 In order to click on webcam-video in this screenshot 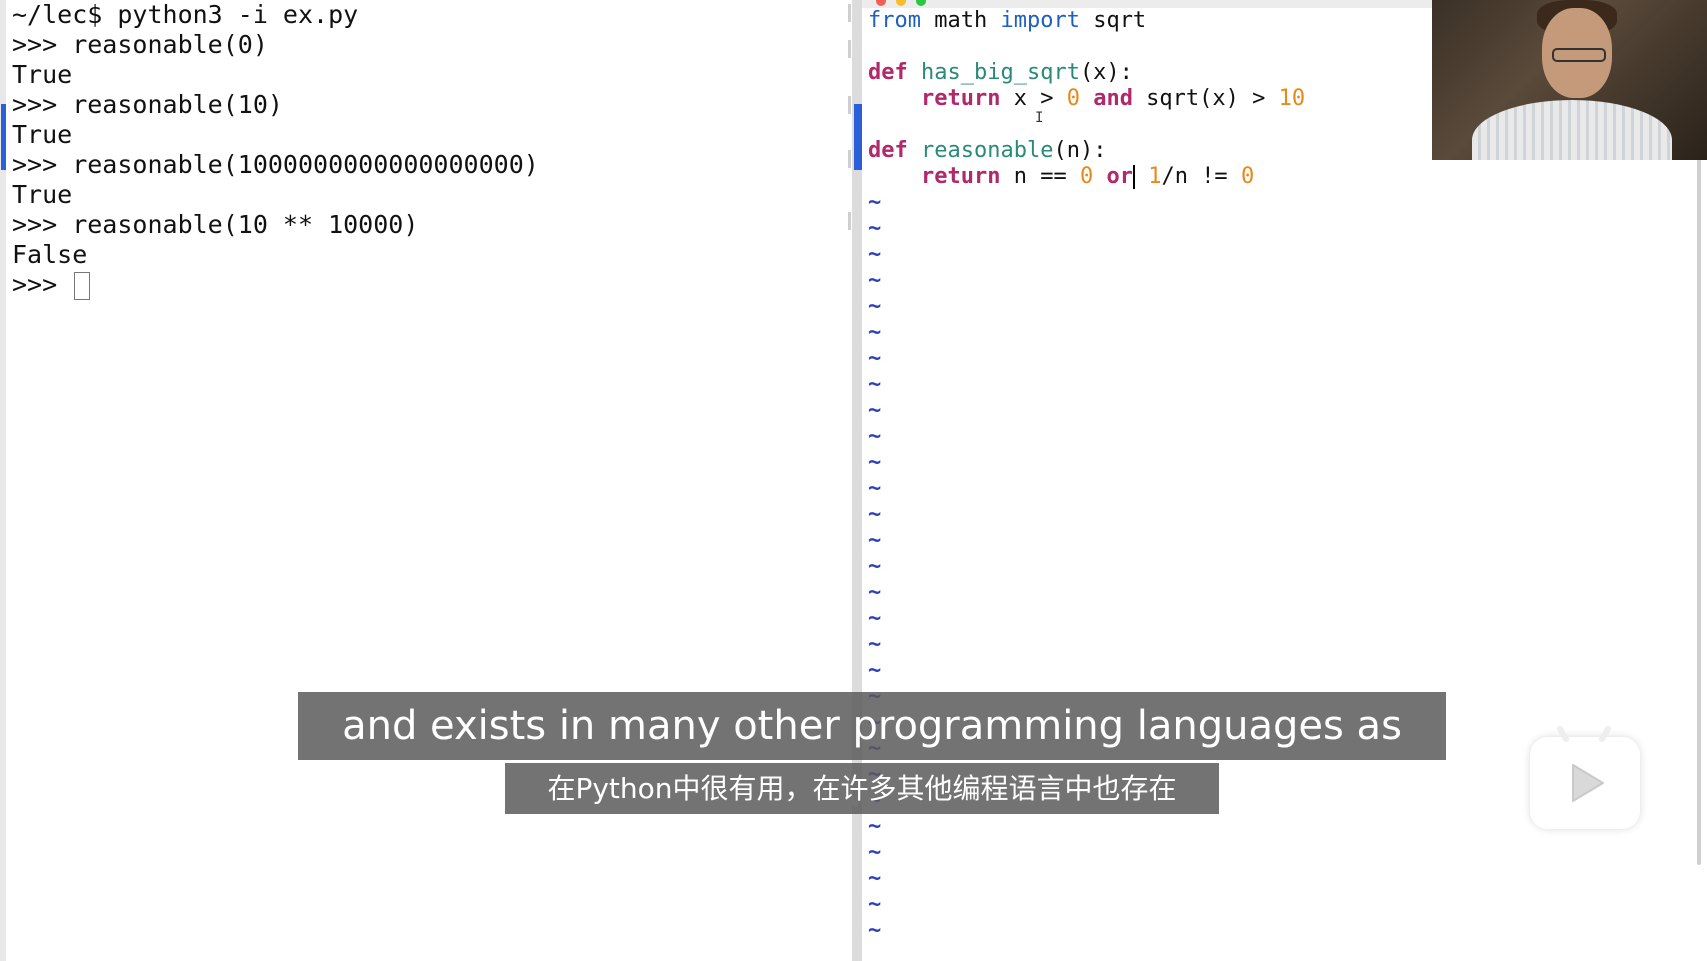, I will do `click(1569, 80)`.